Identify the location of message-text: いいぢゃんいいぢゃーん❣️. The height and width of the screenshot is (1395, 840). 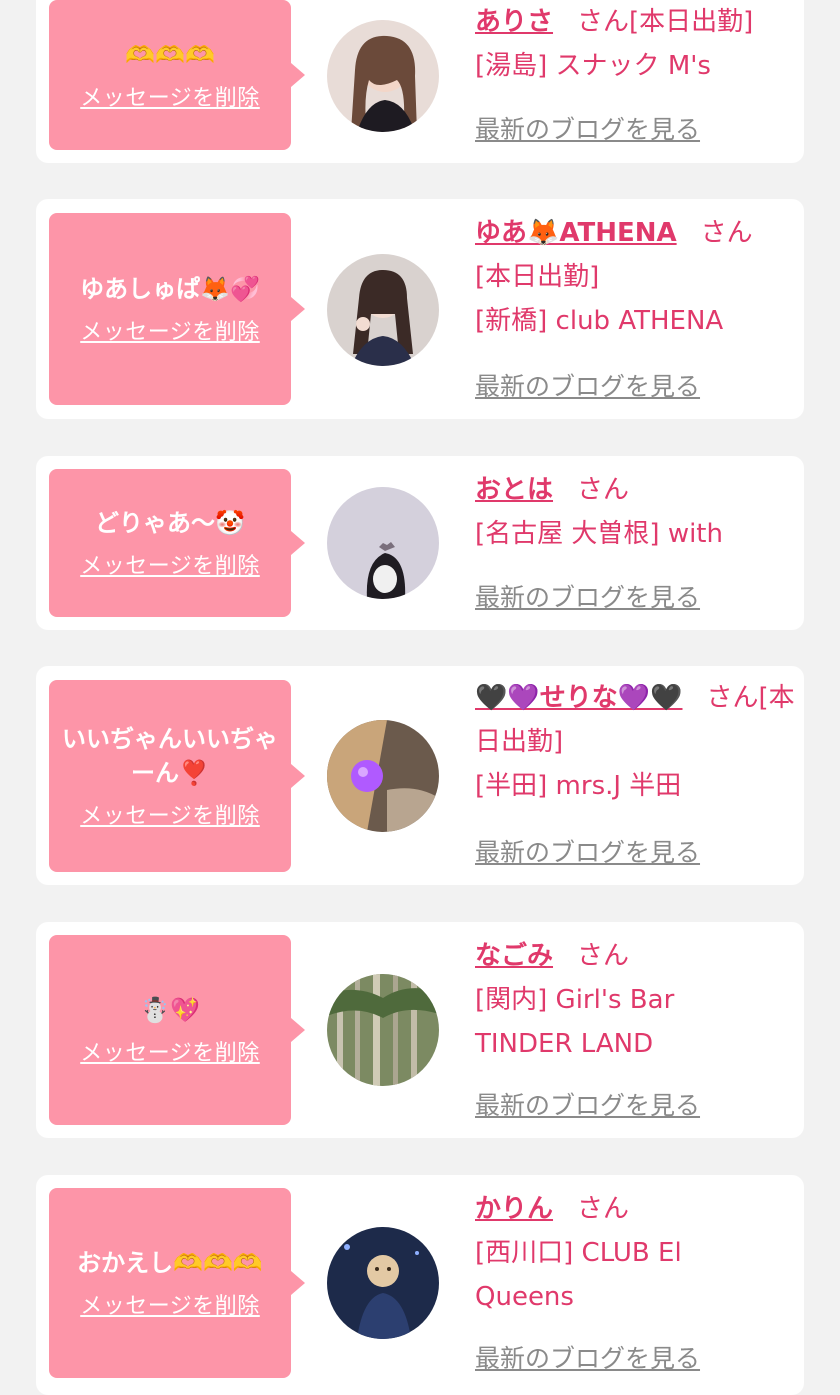
(170, 756).